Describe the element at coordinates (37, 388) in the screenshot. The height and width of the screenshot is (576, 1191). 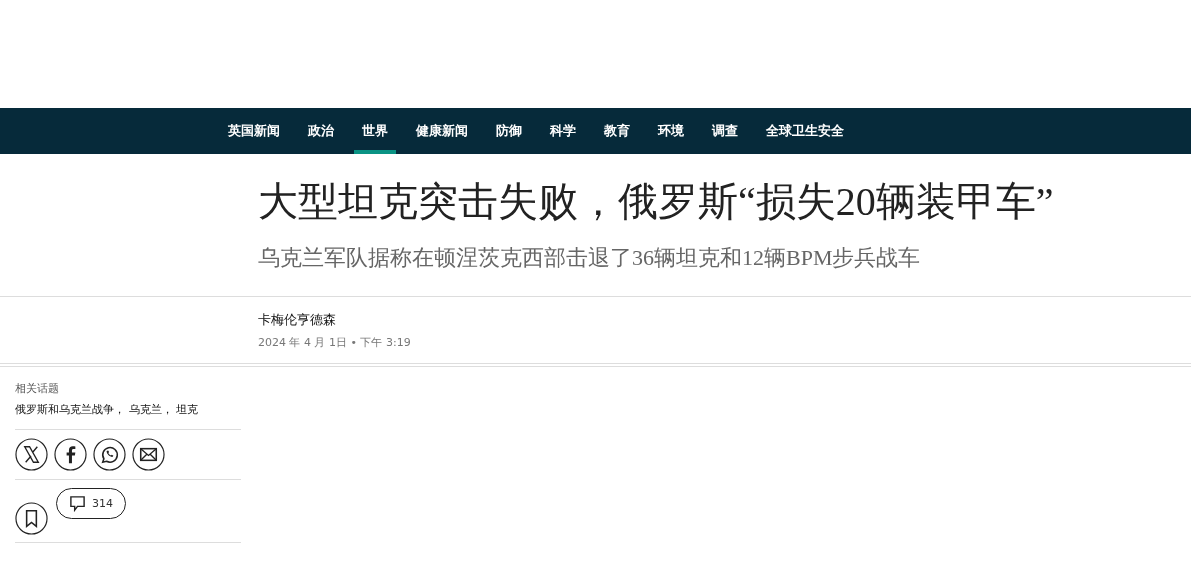
I see `topics-heading: 相关话题` at that location.